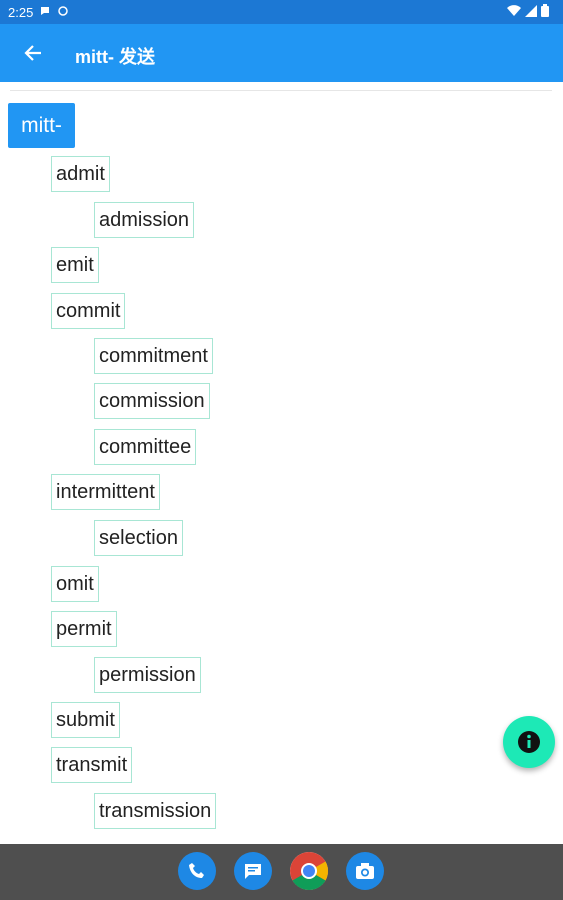 This screenshot has width=563, height=900. I want to click on tree-root-node: mitt-, so click(41, 125).